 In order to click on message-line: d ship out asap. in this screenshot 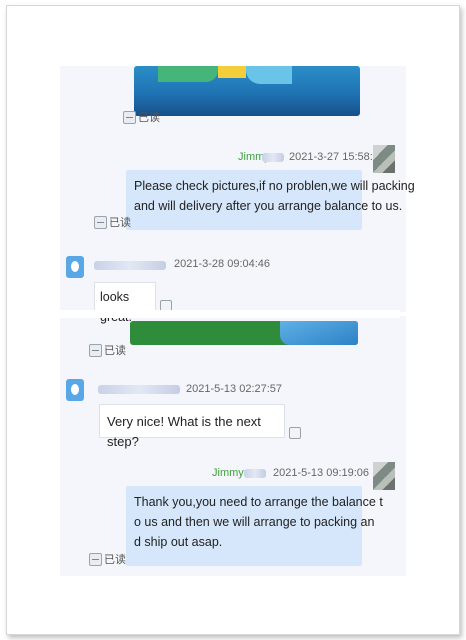, I will do `click(178, 542)`.